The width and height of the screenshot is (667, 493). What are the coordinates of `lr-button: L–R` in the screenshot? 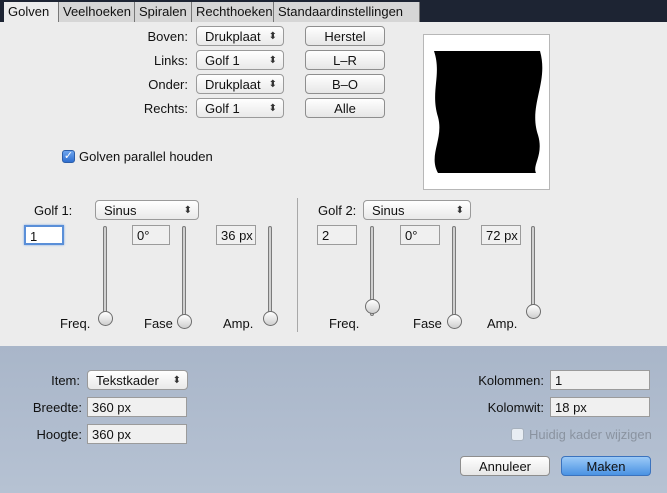 It's located at (345, 60).